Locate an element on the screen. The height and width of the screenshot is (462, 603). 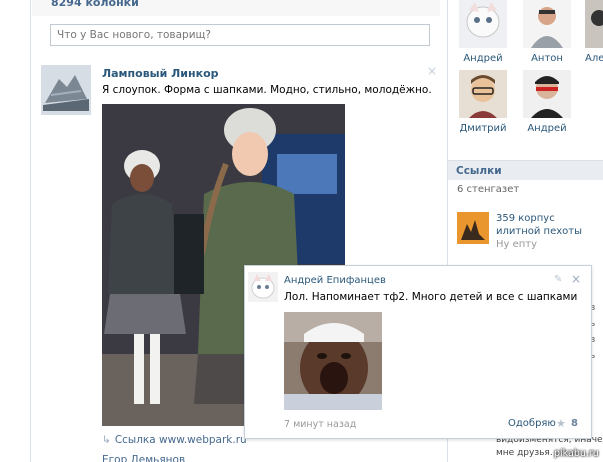
friends-block: Андрей Антон Але Дмитрий Андрей is located at coordinates (527, 77).